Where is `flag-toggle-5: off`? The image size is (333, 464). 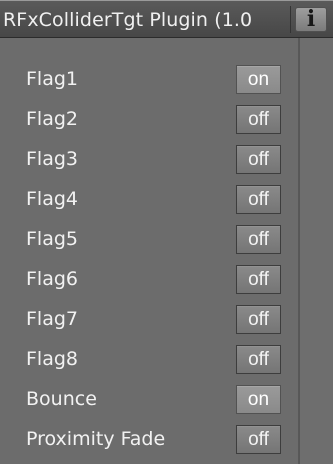
flag-toggle-5: off is located at coordinates (258, 239).